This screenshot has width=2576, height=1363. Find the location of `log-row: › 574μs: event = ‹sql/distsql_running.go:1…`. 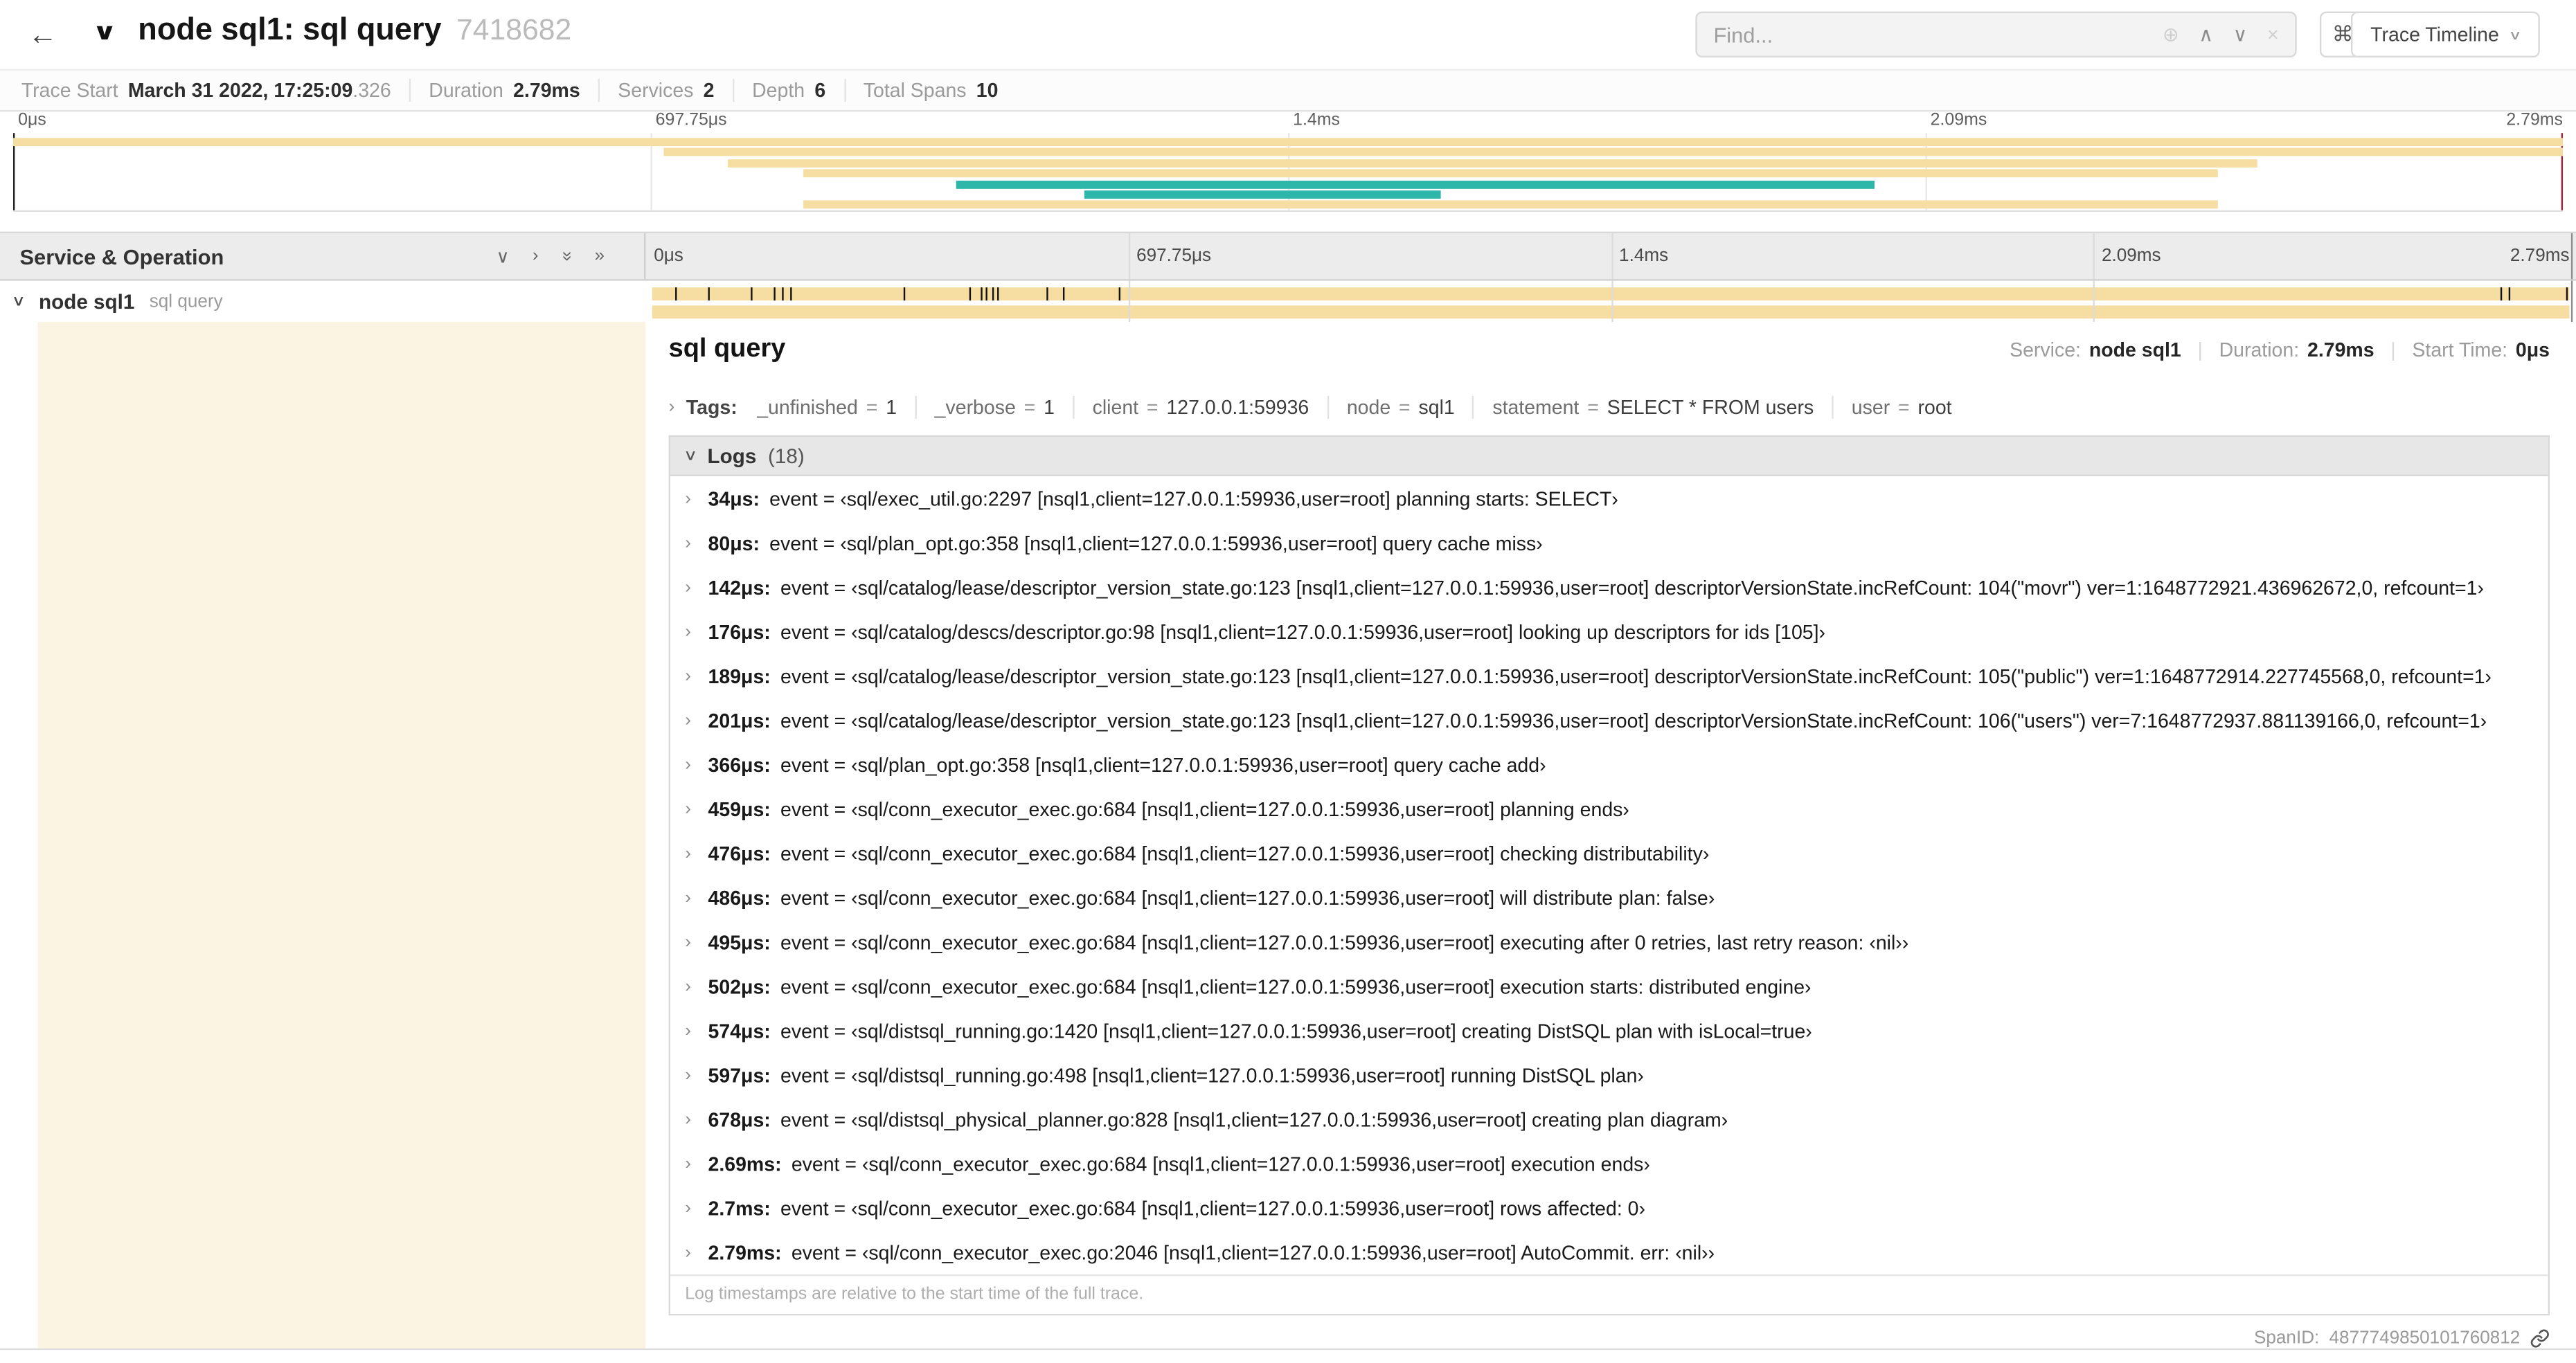

log-row: › 574μs: event = ‹sql/distsql_running.go:1… is located at coordinates (1609, 1031).